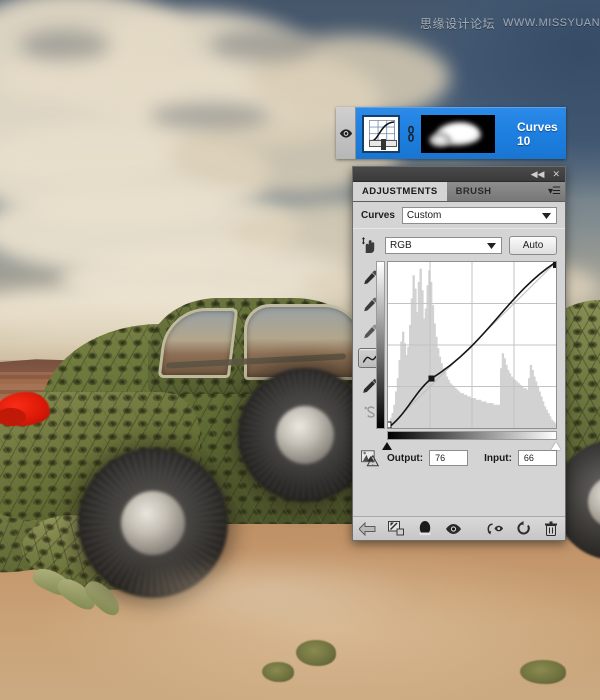 This screenshot has width=600, height=700. What do you see at coordinates (424, 215) in the screenshot?
I see `curves-preset-value: Custom` at bounding box center [424, 215].